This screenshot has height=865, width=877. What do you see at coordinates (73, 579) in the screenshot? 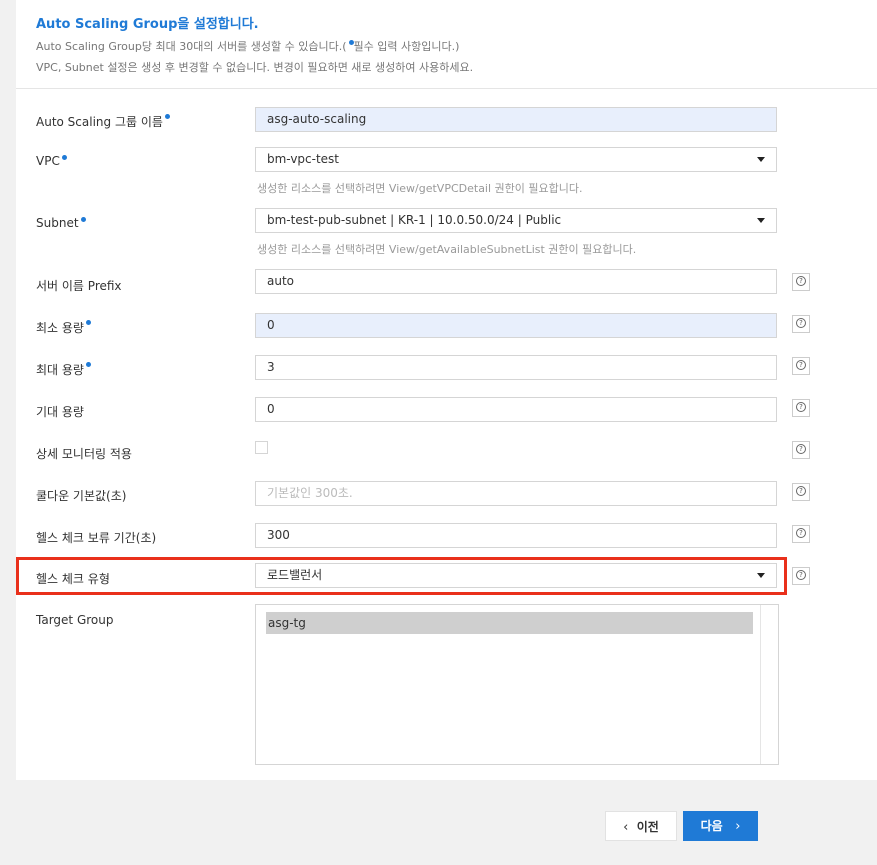
I see `health-check-type-label: 헬스 체크 유형` at bounding box center [73, 579].